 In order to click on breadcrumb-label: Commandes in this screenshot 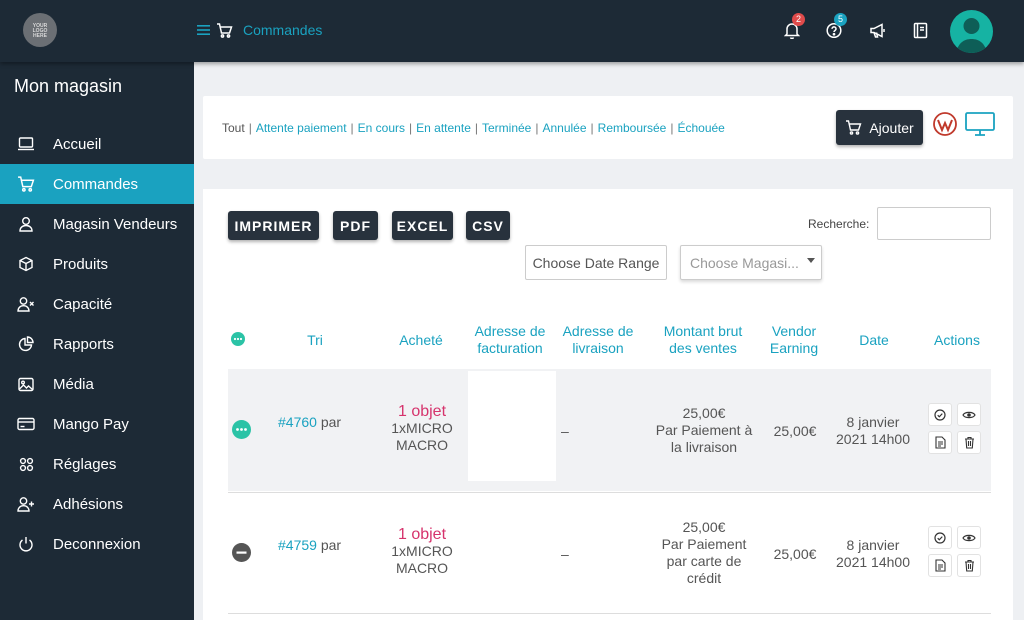, I will do `click(282, 30)`.